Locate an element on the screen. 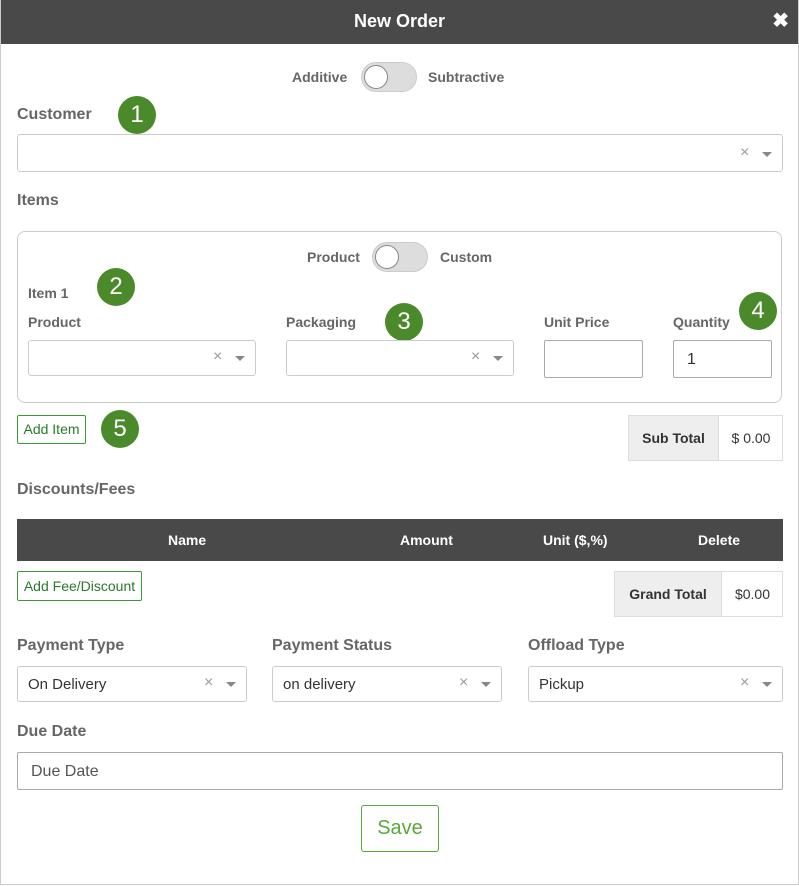  grand-total-box: Grand Total $0.00 is located at coordinates (698, 594).